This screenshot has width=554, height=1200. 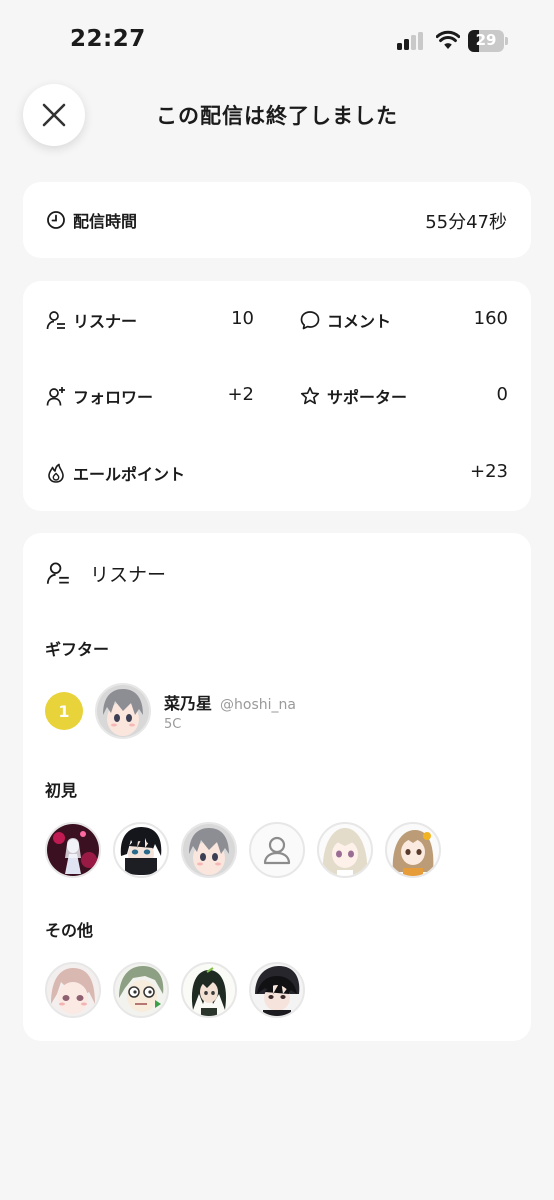 I want to click on listener-section-title: リスナー, so click(x=128, y=574).